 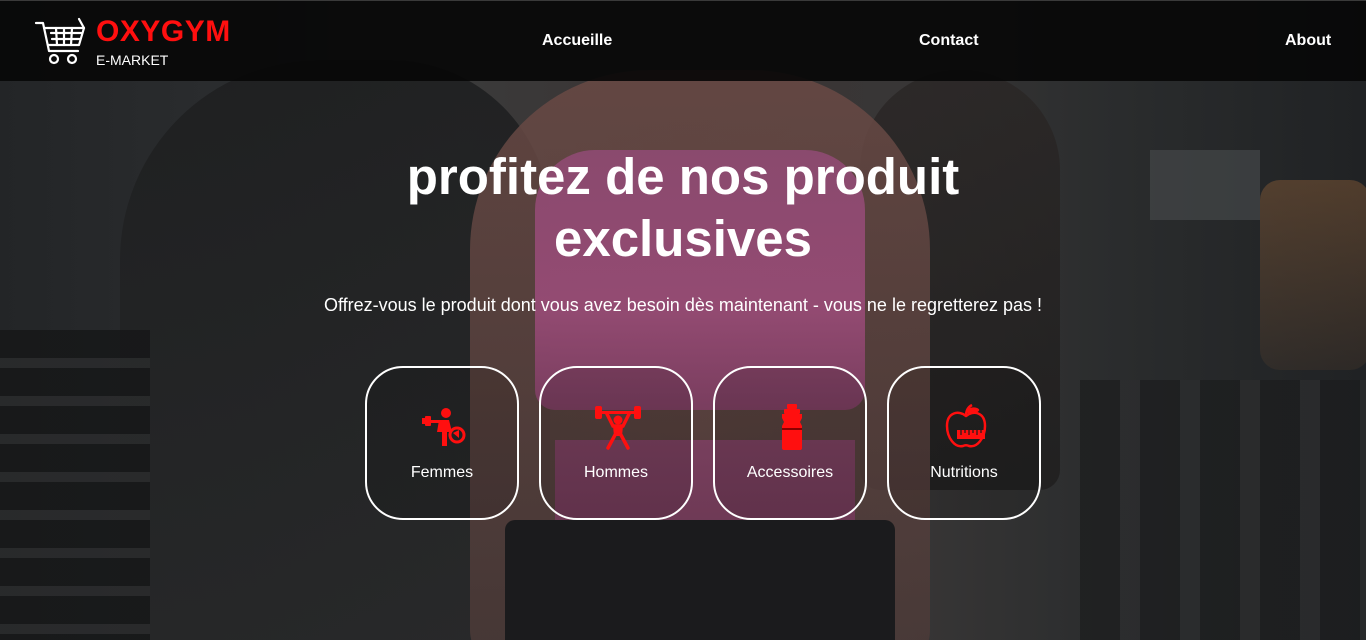 What do you see at coordinates (700, 580) in the screenshot?
I see `background-athlete-shorts` at bounding box center [700, 580].